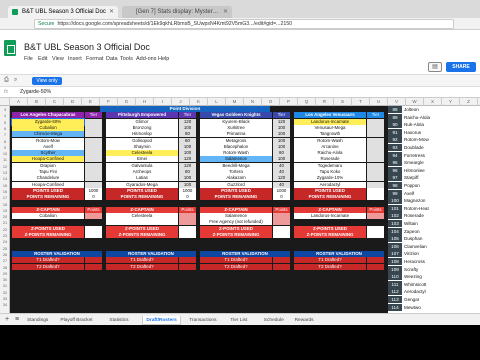 Image resolution: width=480 pixels, height=360 pixels. What do you see at coordinates (142, 216) in the screenshot?
I see `zcaptain-pokemon: Celesteela` at bounding box center [142, 216].